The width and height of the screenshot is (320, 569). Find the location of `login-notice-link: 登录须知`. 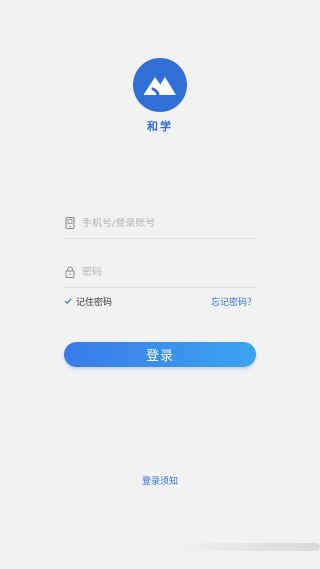

login-notice-link: 登录须知 is located at coordinates (160, 480).